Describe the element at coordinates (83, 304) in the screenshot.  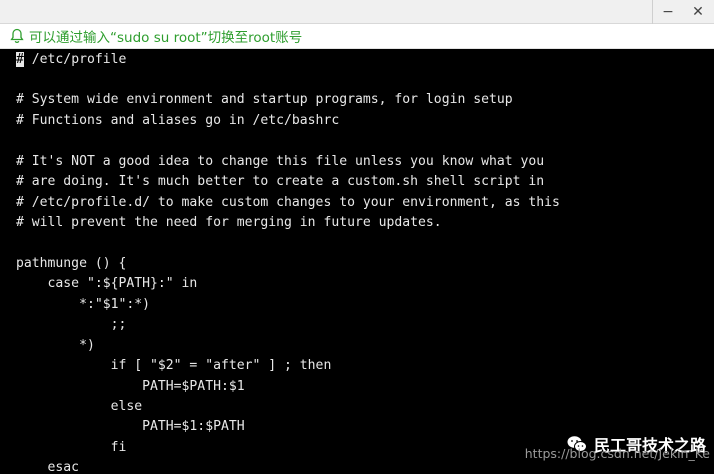
I see `terminal-line: *:"$1":*)` at that location.